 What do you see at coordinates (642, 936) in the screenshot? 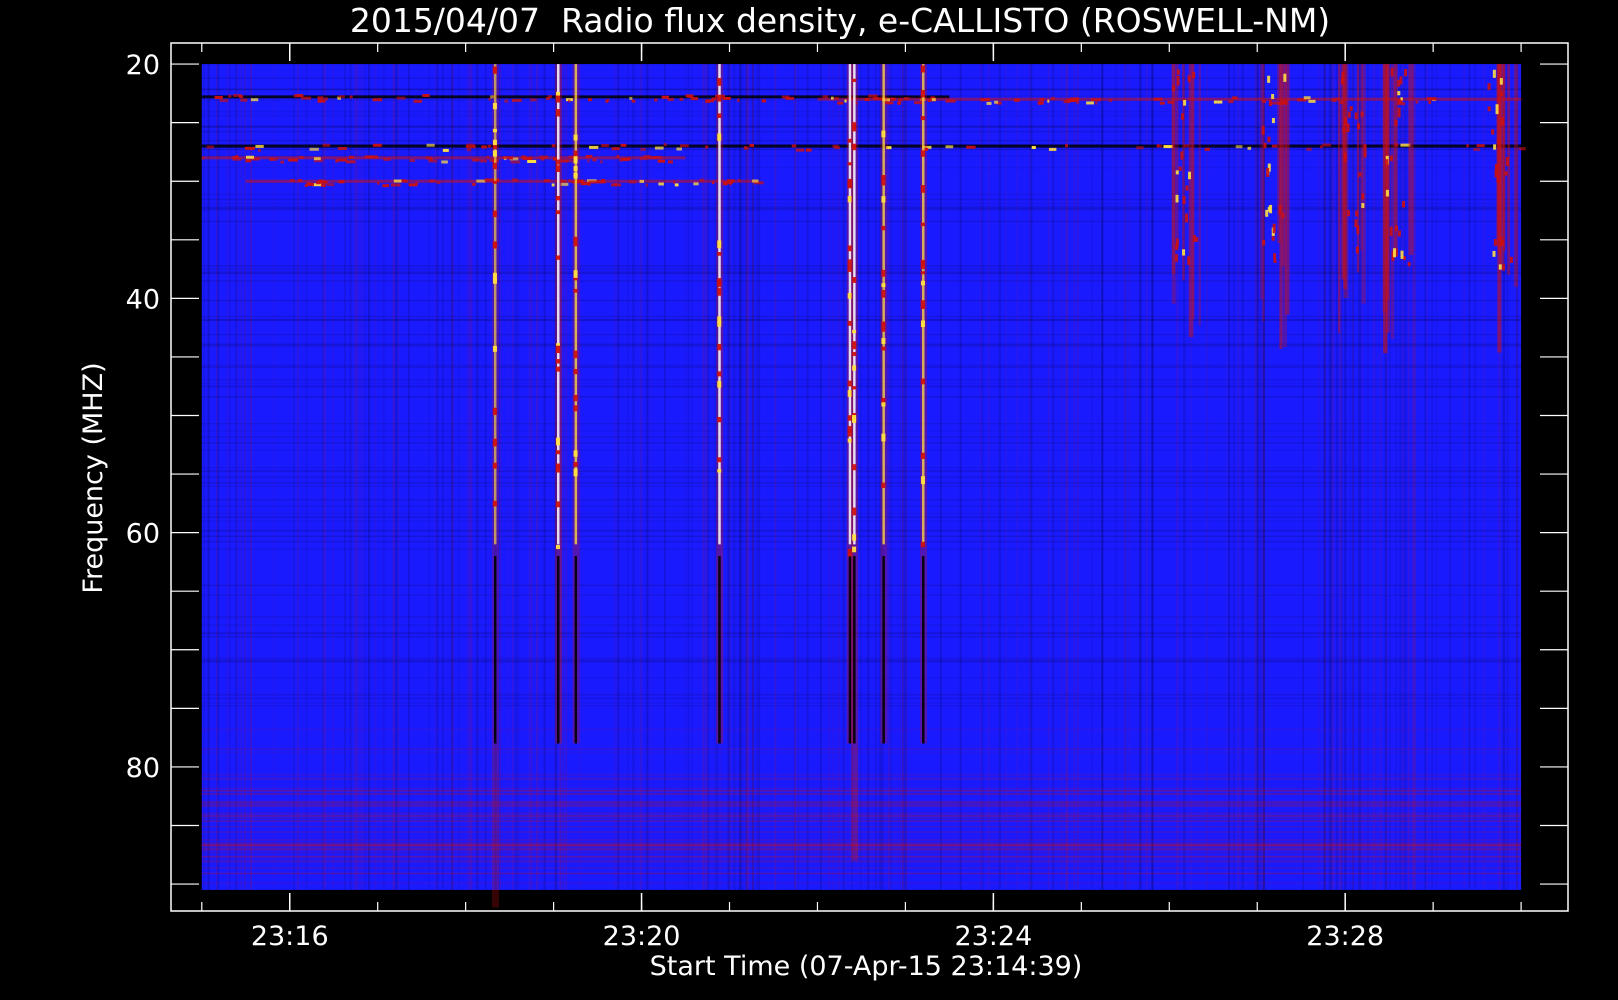
I see `x-tick-label: 23:20` at bounding box center [642, 936].